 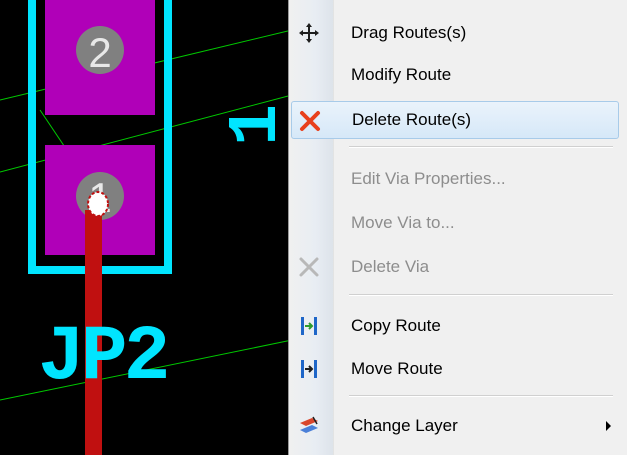 What do you see at coordinates (409, 32) in the screenshot?
I see `menu-item-label: Drag Routes(s)` at bounding box center [409, 32].